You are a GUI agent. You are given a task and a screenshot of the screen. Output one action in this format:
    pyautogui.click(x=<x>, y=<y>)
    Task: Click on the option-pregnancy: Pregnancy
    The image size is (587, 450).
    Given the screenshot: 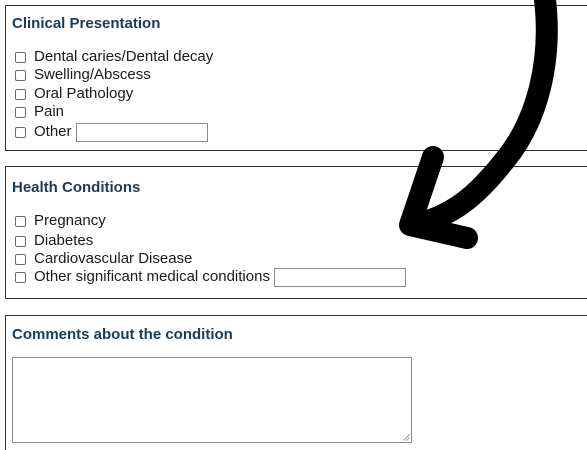 What is the action you would take?
    pyautogui.click(x=60, y=221)
    